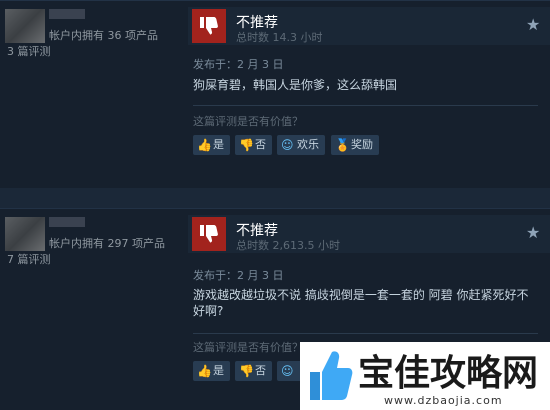 Image resolution: width=550 pixels, height=410 pixels. Describe the element at coordinates (288, 245) in the screenshot. I see `play-hours: 总时数 2,613.5 小时` at that location.